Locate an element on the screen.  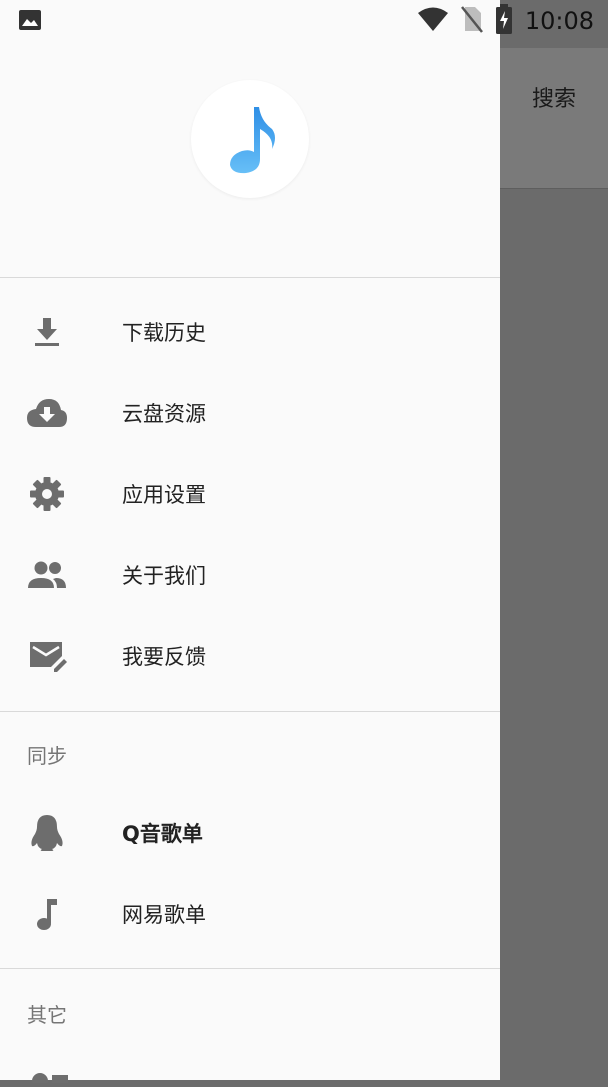
no-sim-icon is located at coordinates (471, 21).